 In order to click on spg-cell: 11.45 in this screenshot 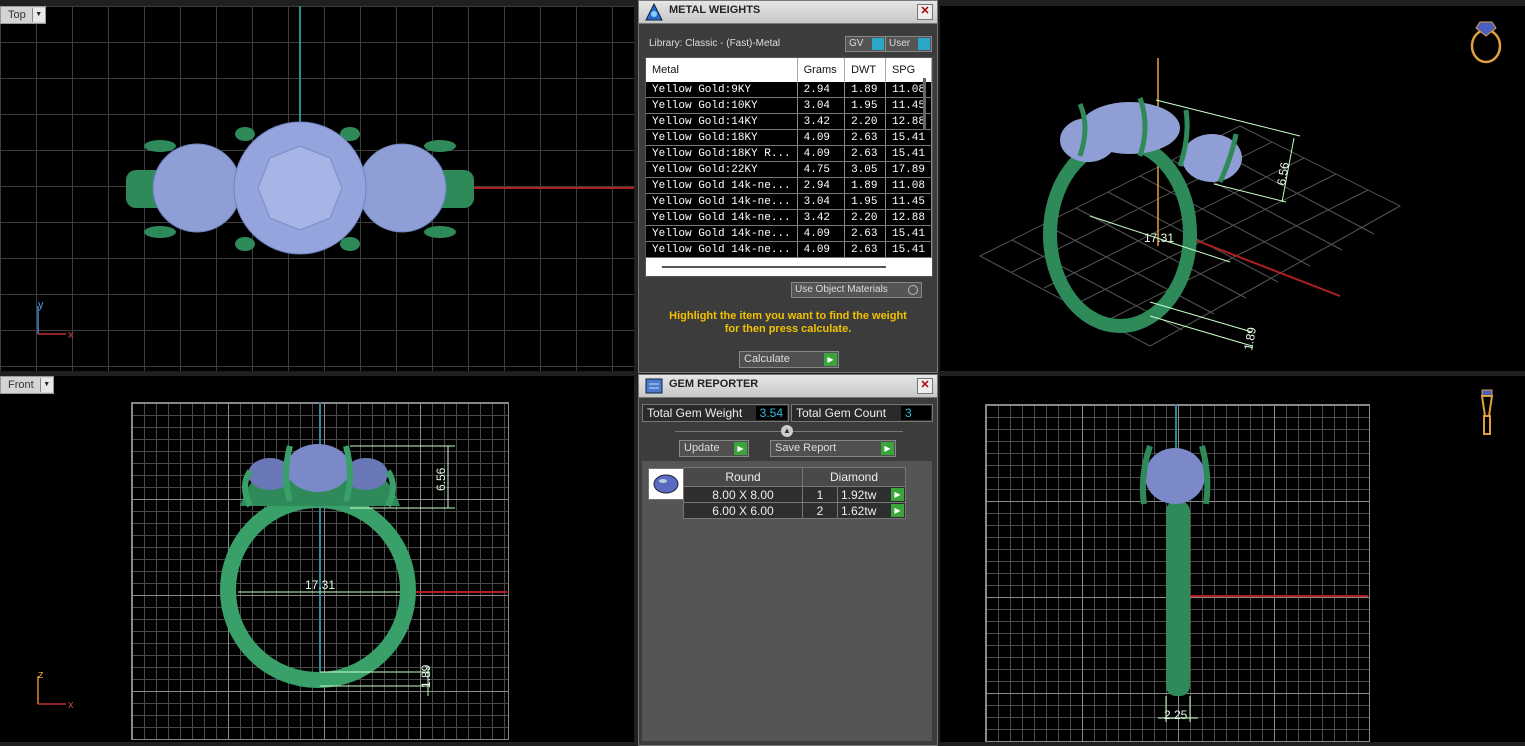, I will do `click(908, 201)`.